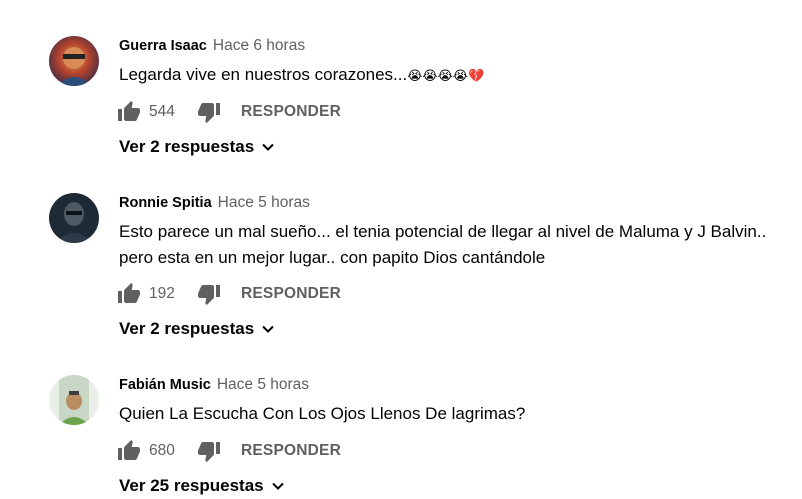 The height and width of the screenshot is (499, 802). What do you see at coordinates (191, 485) in the screenshot?
I see `view-replies-label: Ver 25 respuestas` at bounding box center [191, 485].